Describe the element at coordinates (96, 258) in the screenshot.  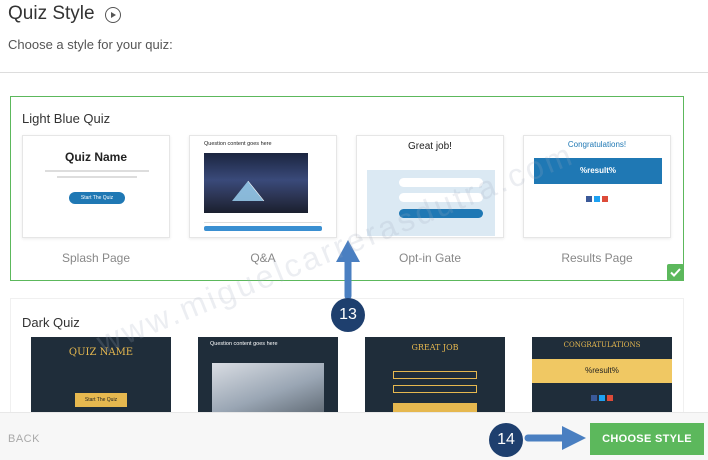
I see `thumbnail-label: Splash Page` at that location.